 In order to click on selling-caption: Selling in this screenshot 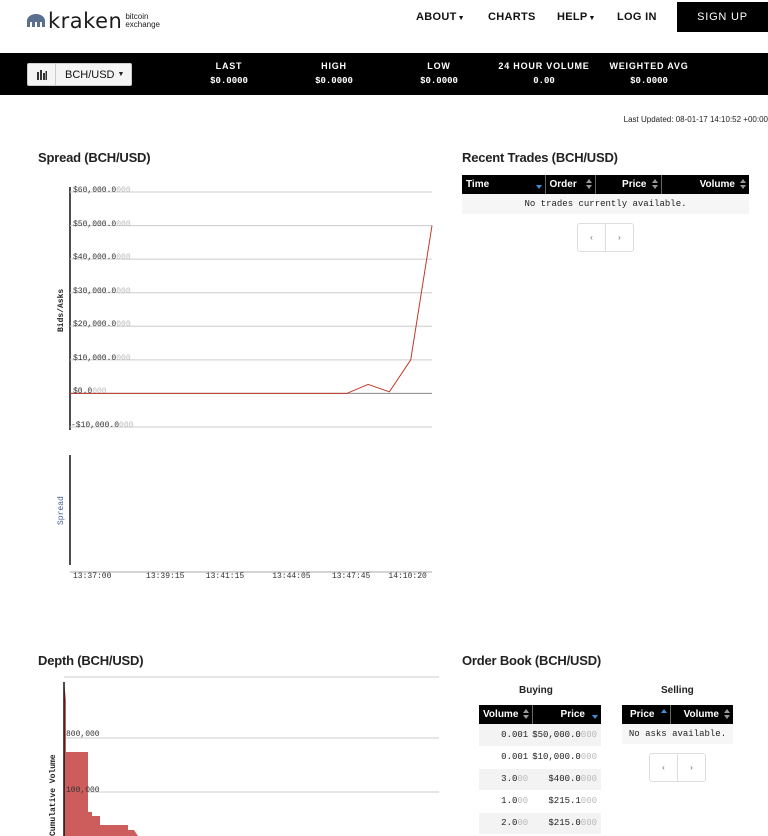, I will do `click(677, 690)`.